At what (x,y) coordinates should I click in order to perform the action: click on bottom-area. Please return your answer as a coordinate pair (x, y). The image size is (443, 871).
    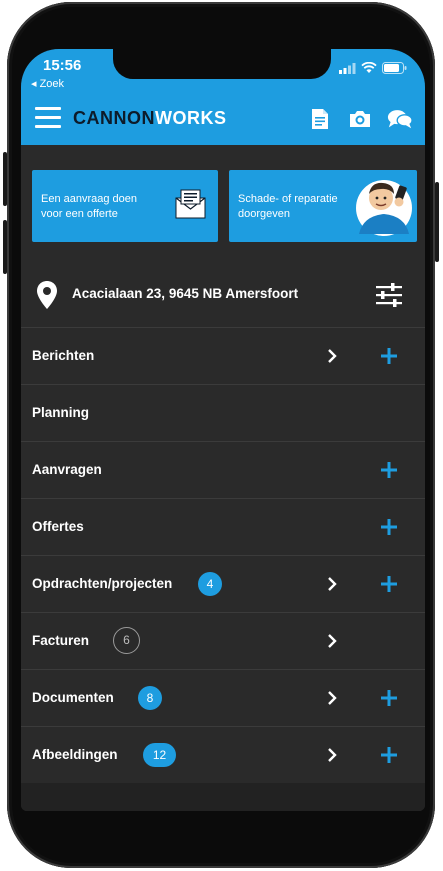
    Looking at the image, I should click on (223, 797).